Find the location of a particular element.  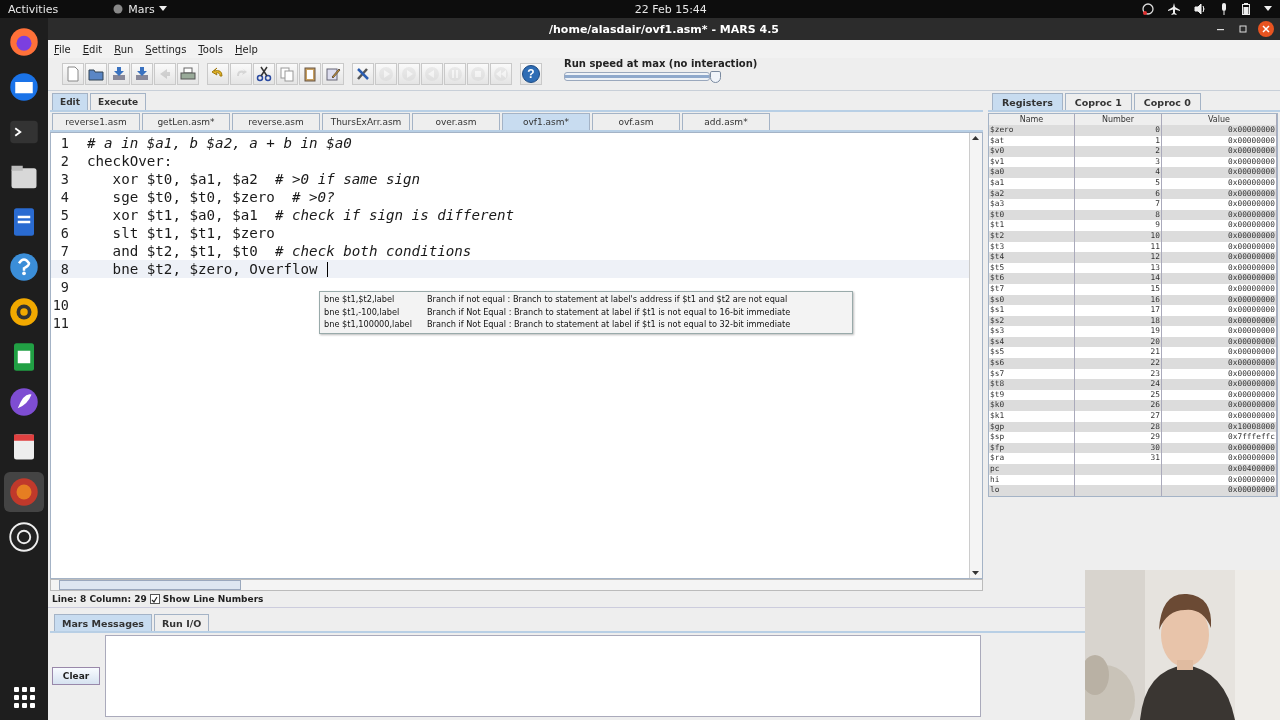

menu-item: File is located at coordinates (62, 49).